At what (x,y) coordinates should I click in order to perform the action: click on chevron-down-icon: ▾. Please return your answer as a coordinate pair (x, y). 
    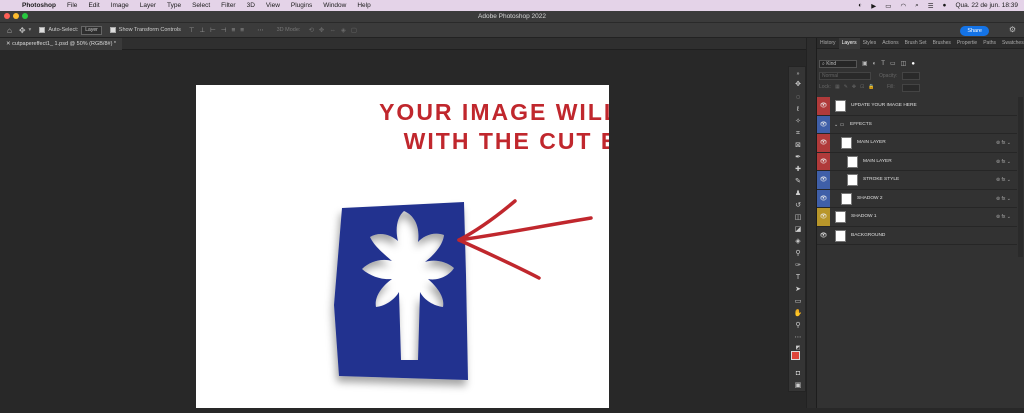
    Looking at the image, I should click on (30, 30).